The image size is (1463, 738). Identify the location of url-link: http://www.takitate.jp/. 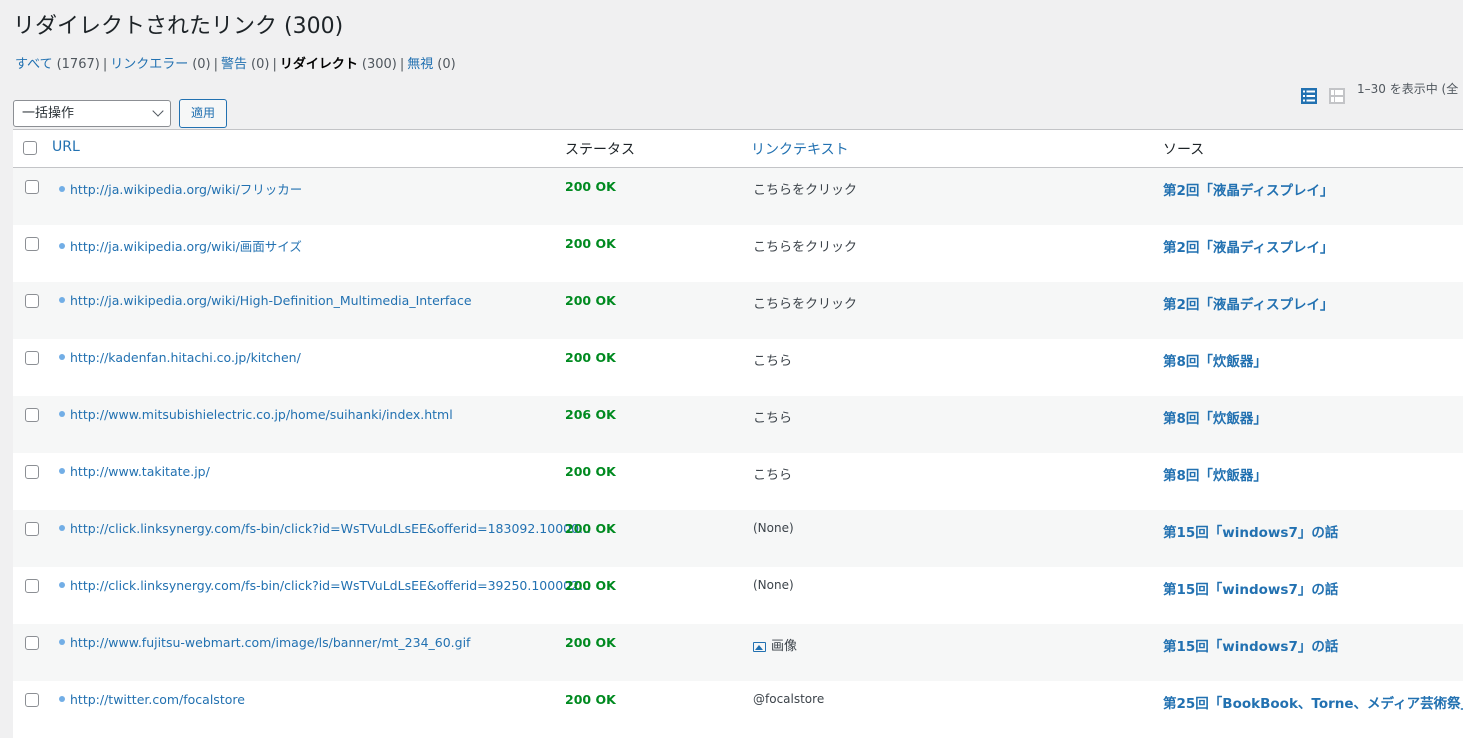
(134, 471).